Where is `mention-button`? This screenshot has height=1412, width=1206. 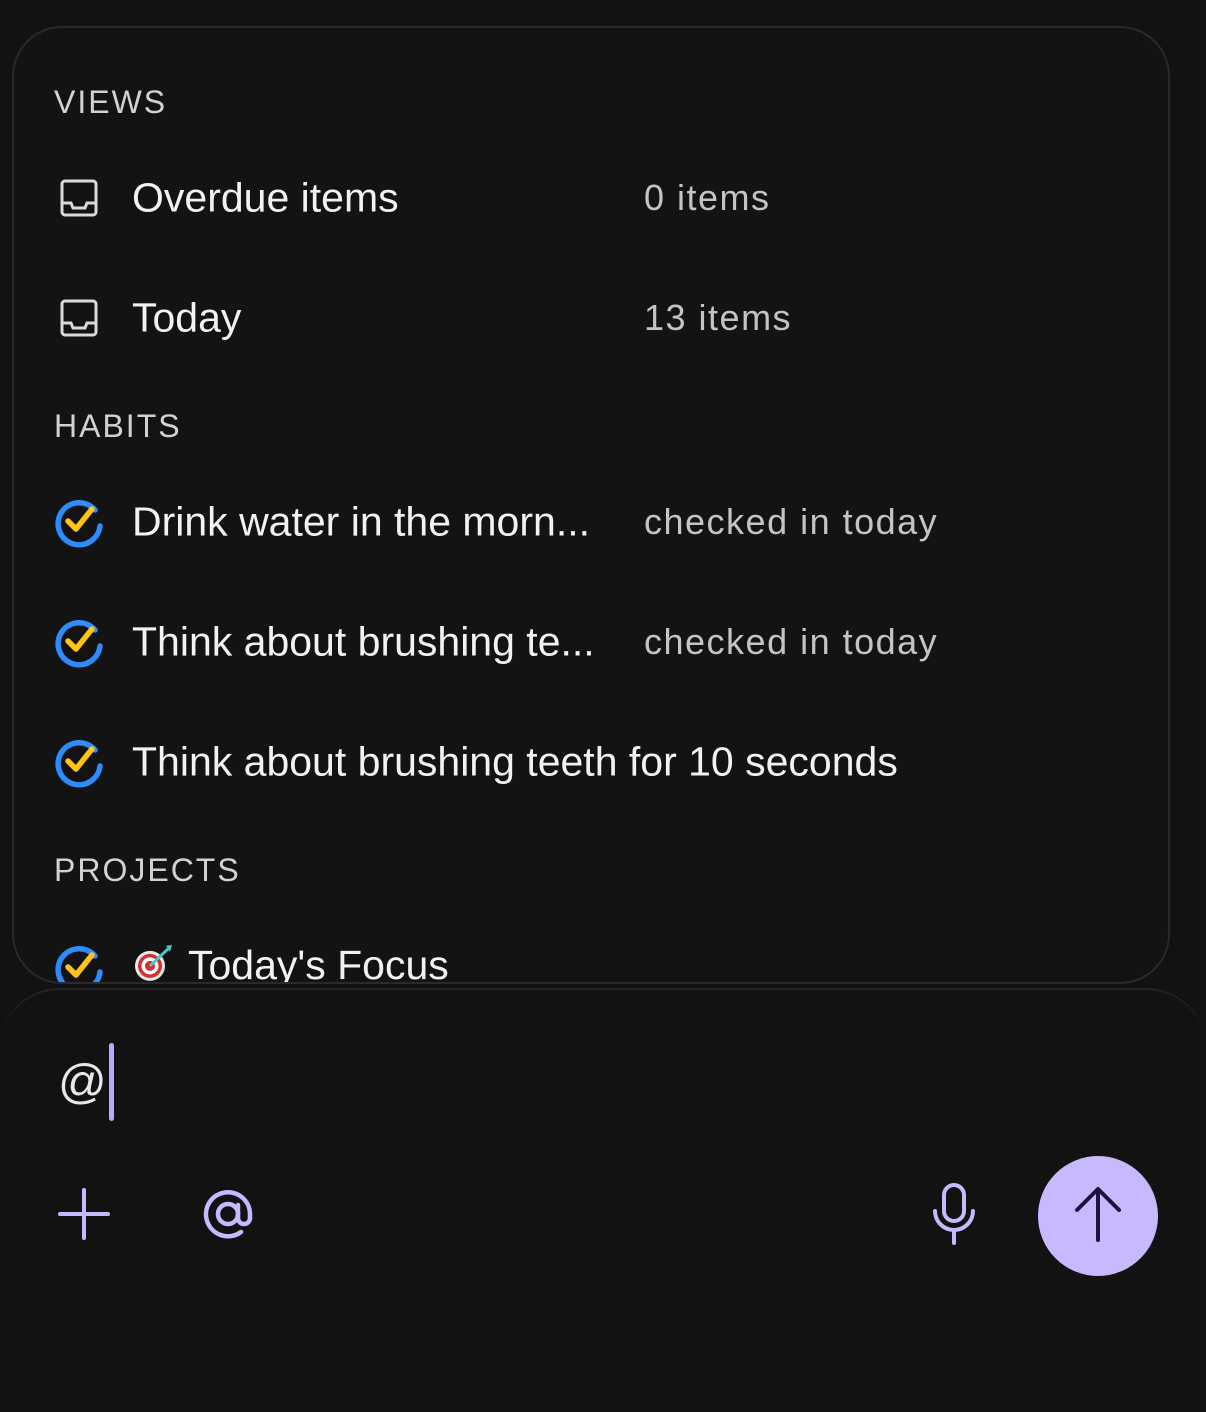
mention-button is located at coordinates (228, 1216).